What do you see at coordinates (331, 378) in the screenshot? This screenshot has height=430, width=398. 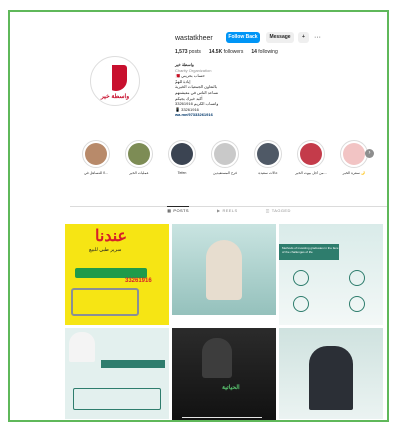 I see `suit-figure-image` at bounding box center [331, 378].